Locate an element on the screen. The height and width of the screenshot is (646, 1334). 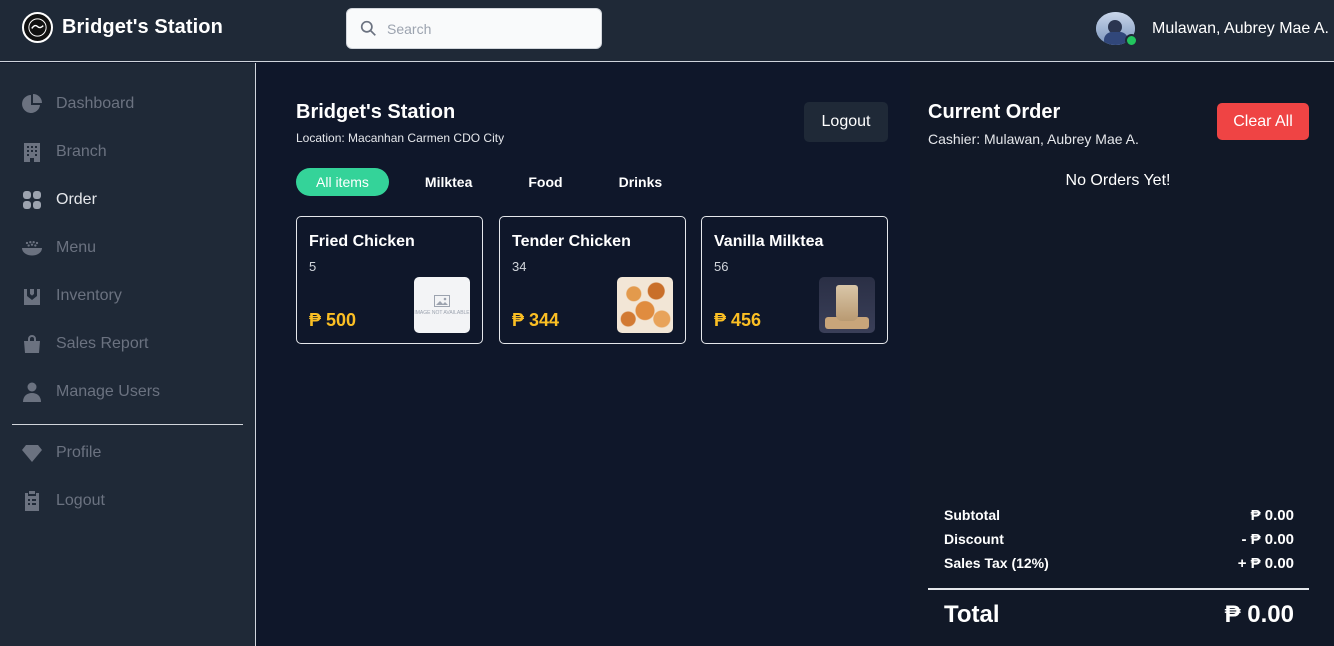
sidebar-item-inventory: Inventory is located at coordinates (72, 296).